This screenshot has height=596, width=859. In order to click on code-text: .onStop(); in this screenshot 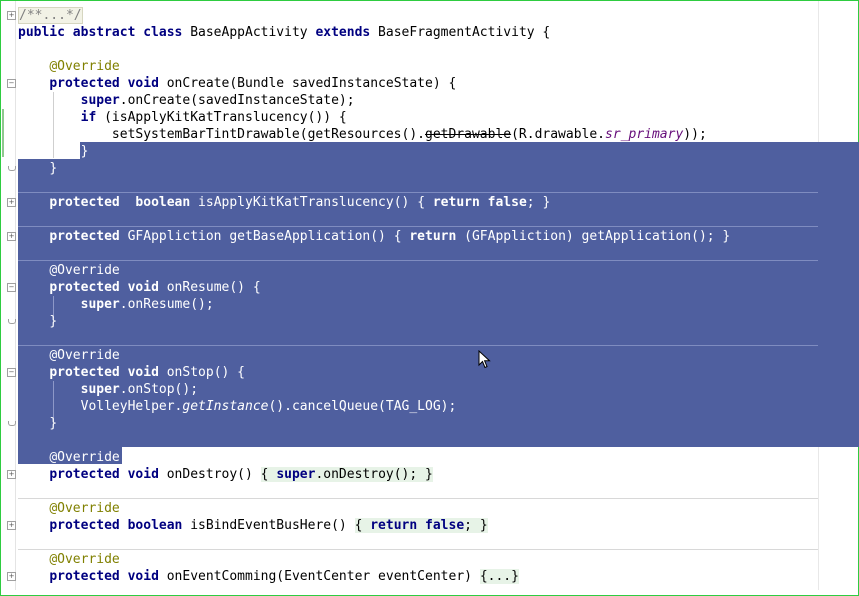, I will do `click(159, 389)`.